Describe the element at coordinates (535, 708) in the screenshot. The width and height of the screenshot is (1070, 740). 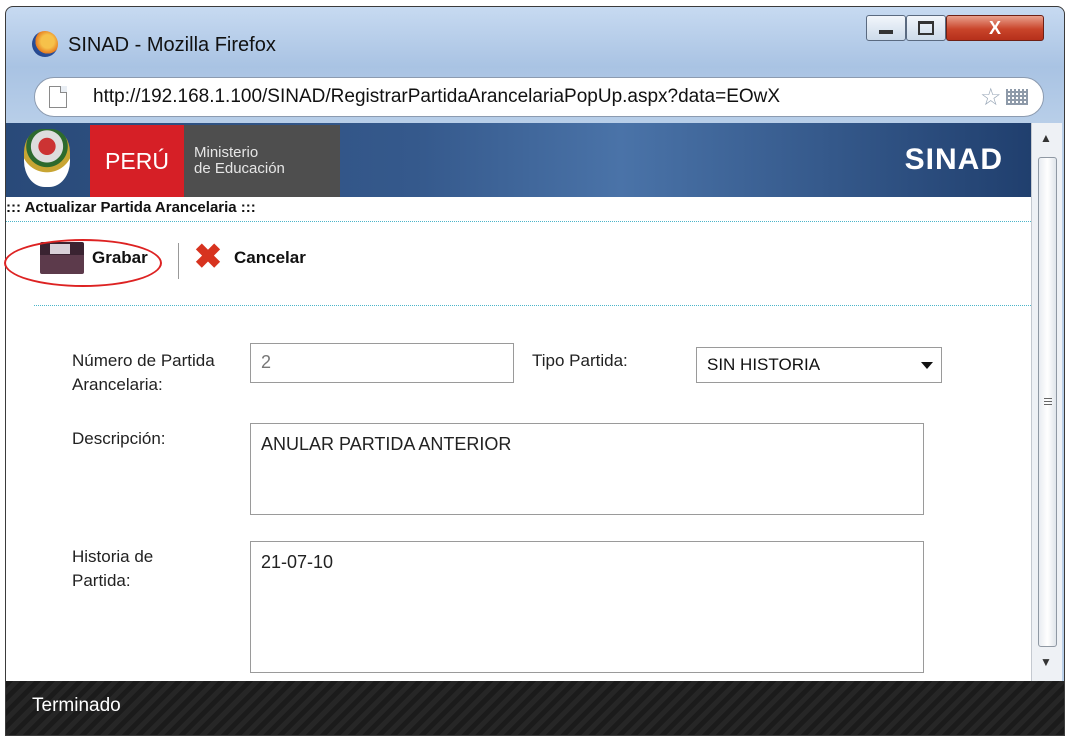
I see `status-bar: Terminado` at that location.